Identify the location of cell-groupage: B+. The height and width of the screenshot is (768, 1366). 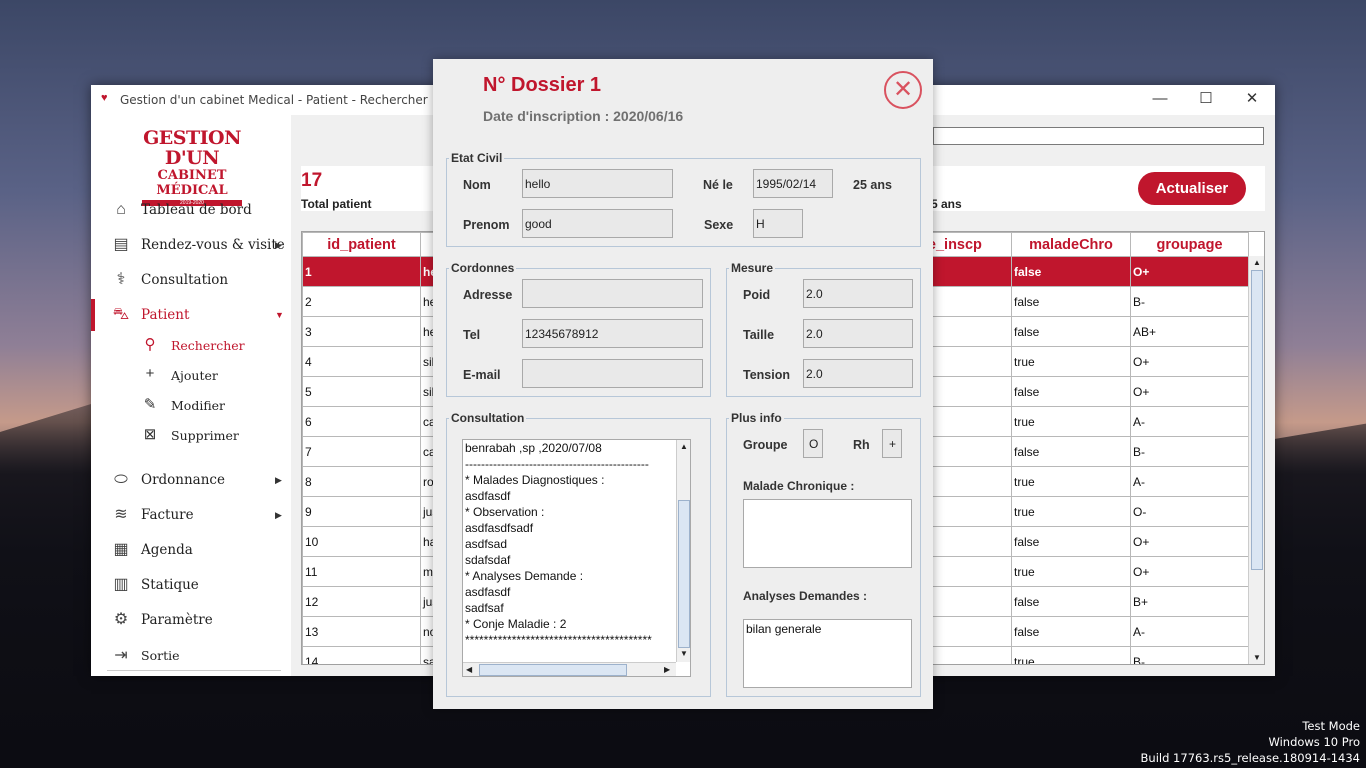
(1189, 601).